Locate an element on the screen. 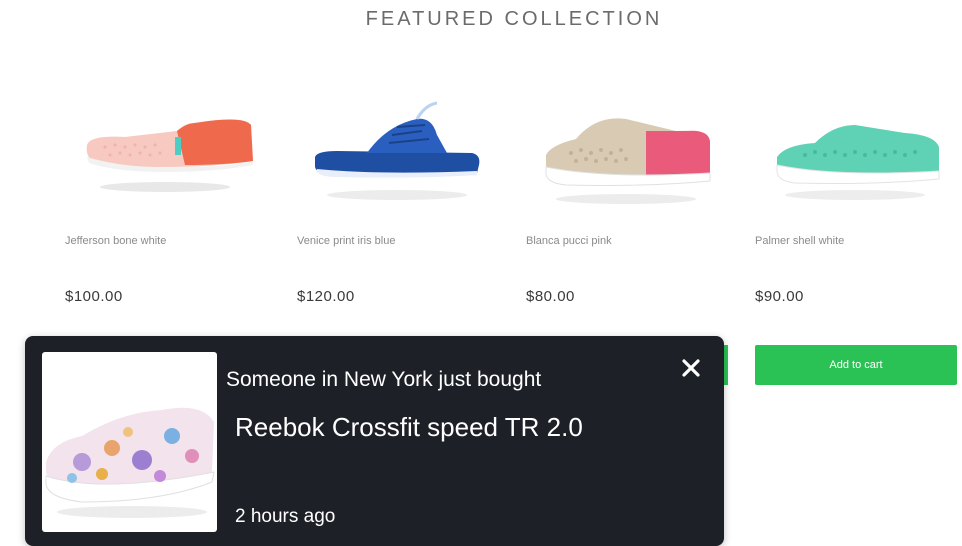  add-to-cart-button: Add to cart is located at coordinates (856, 365).